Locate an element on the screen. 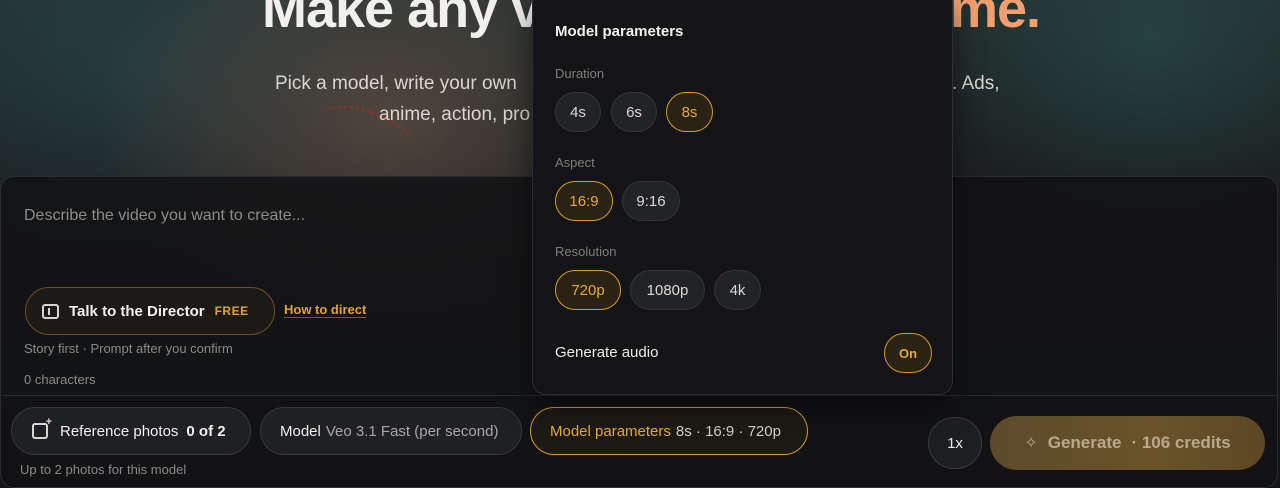 This screenshot has width=1280, height=488. add-photo-icon is located at coordinates (42, 427).